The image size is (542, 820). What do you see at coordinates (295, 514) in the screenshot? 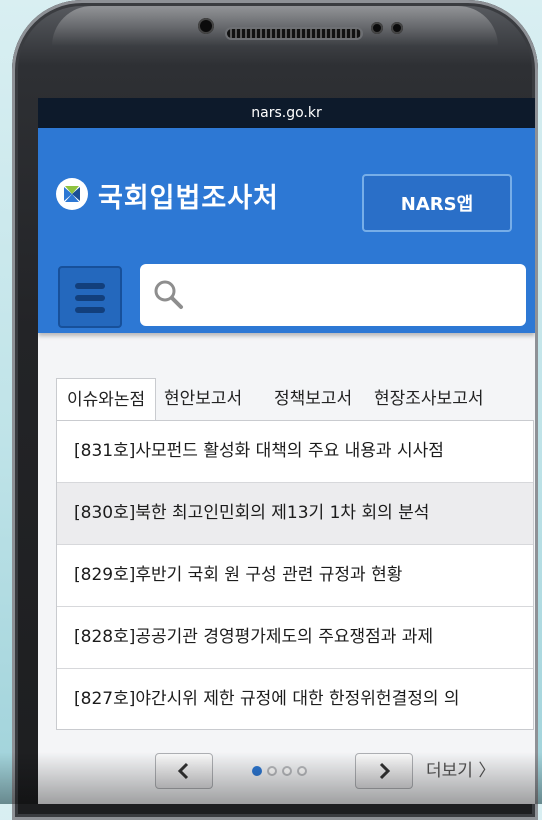
I see `list-item: [830호]북한 최고인민회의 제13기 1차 회의 분석` at bounding box center [295, 514].